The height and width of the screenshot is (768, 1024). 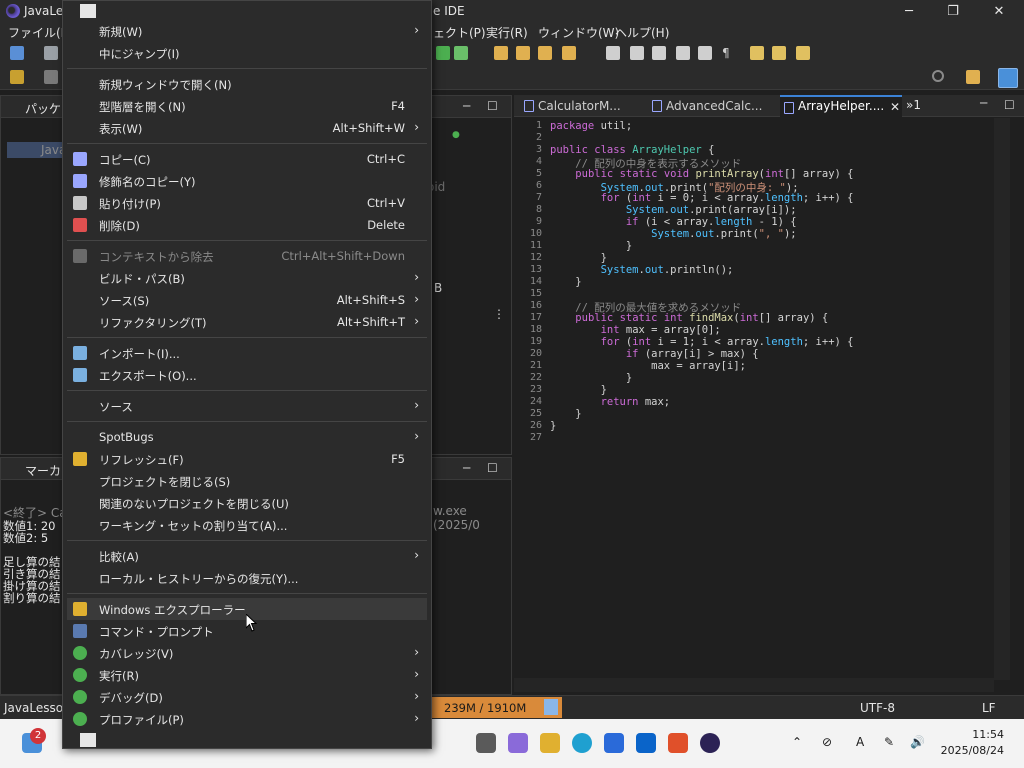 What do you see at coordinates (88, 740) in the screenshot?
I see `menu-scroll-down-icon` at bounding box center [88, 740].